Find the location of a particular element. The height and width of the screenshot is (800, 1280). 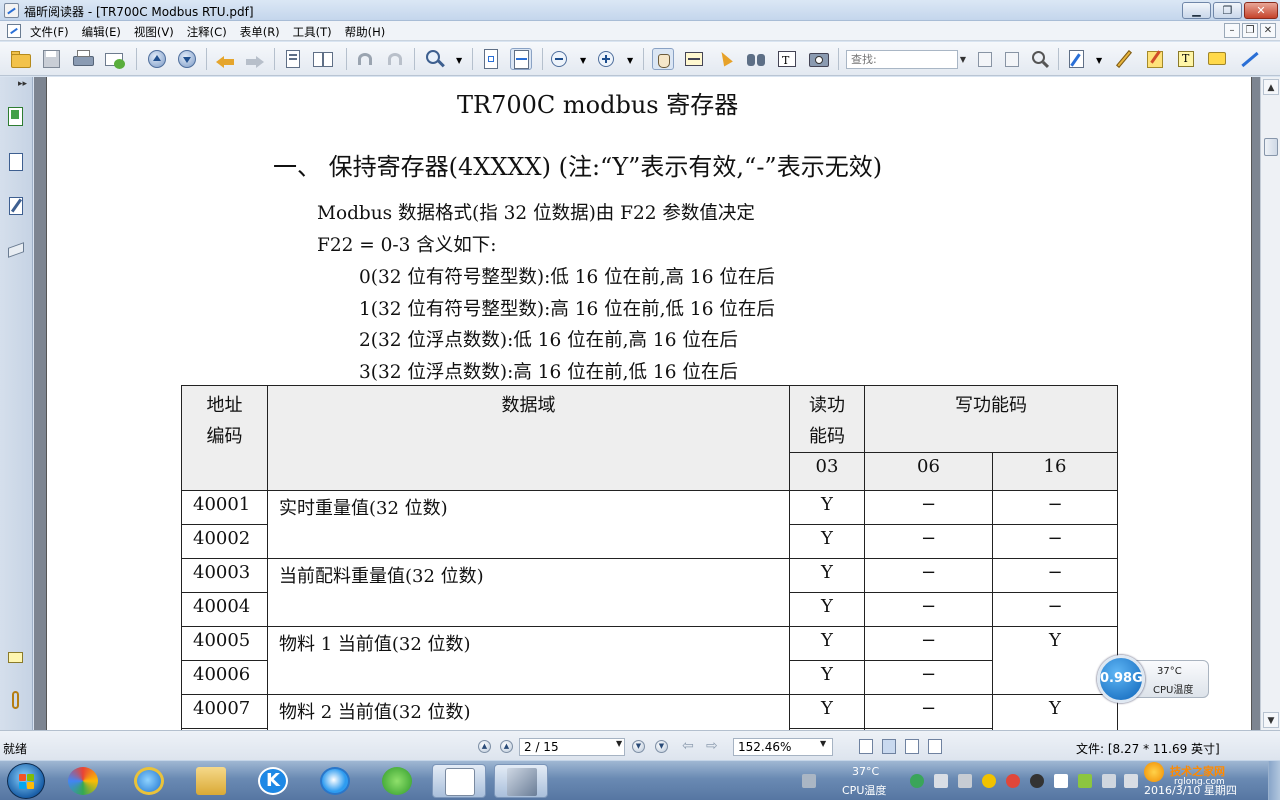

volume-mute-icon is located at coordinates (1109, 781).